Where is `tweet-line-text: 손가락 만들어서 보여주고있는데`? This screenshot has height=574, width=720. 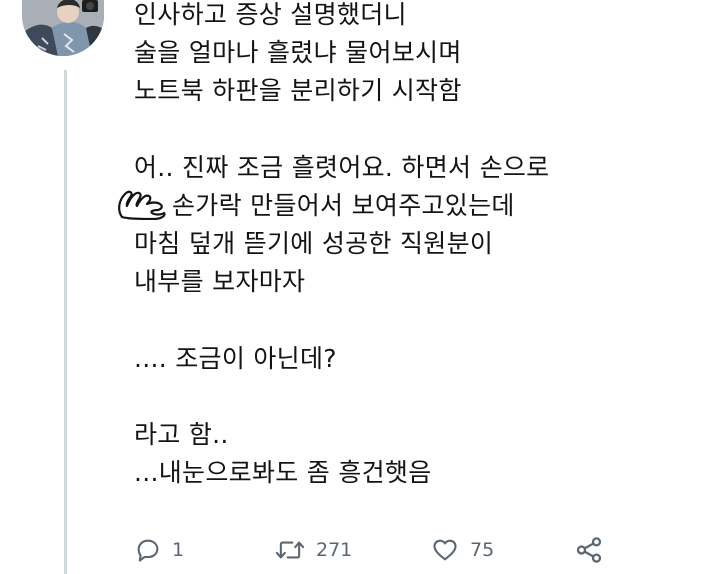 tweet-line-text: 손가락 만들어서 보여주고있는데 is located at coordinates (343, 205).